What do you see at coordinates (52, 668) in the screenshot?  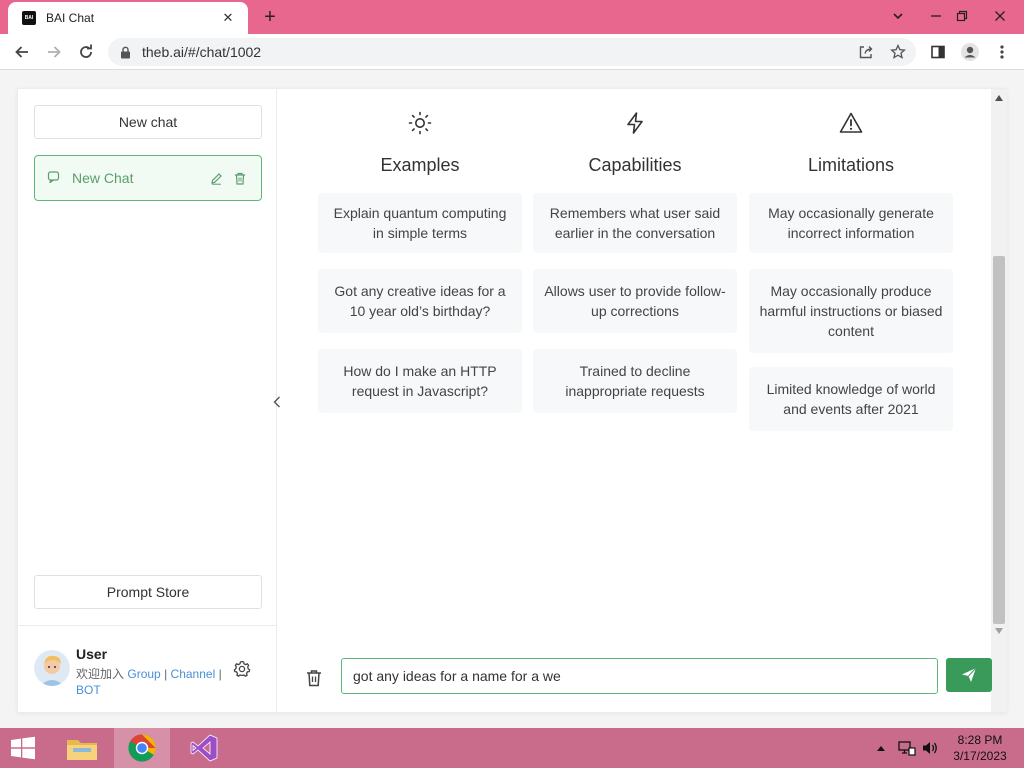 I see `user-avatar` at bounding box center [52, 668].